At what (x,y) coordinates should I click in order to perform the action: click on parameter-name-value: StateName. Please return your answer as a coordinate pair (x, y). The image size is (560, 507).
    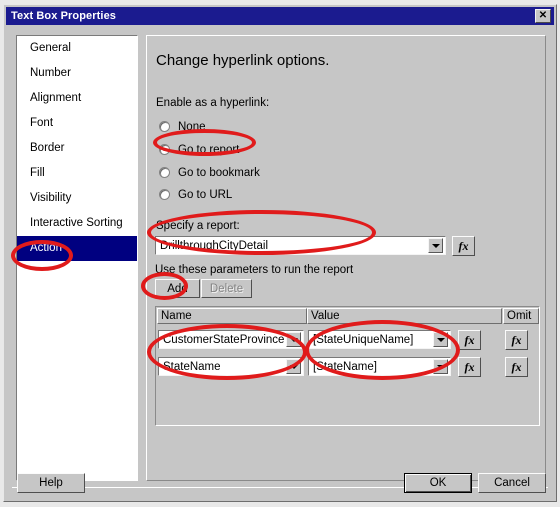
    Looking at the image, I should click on (192, 366).